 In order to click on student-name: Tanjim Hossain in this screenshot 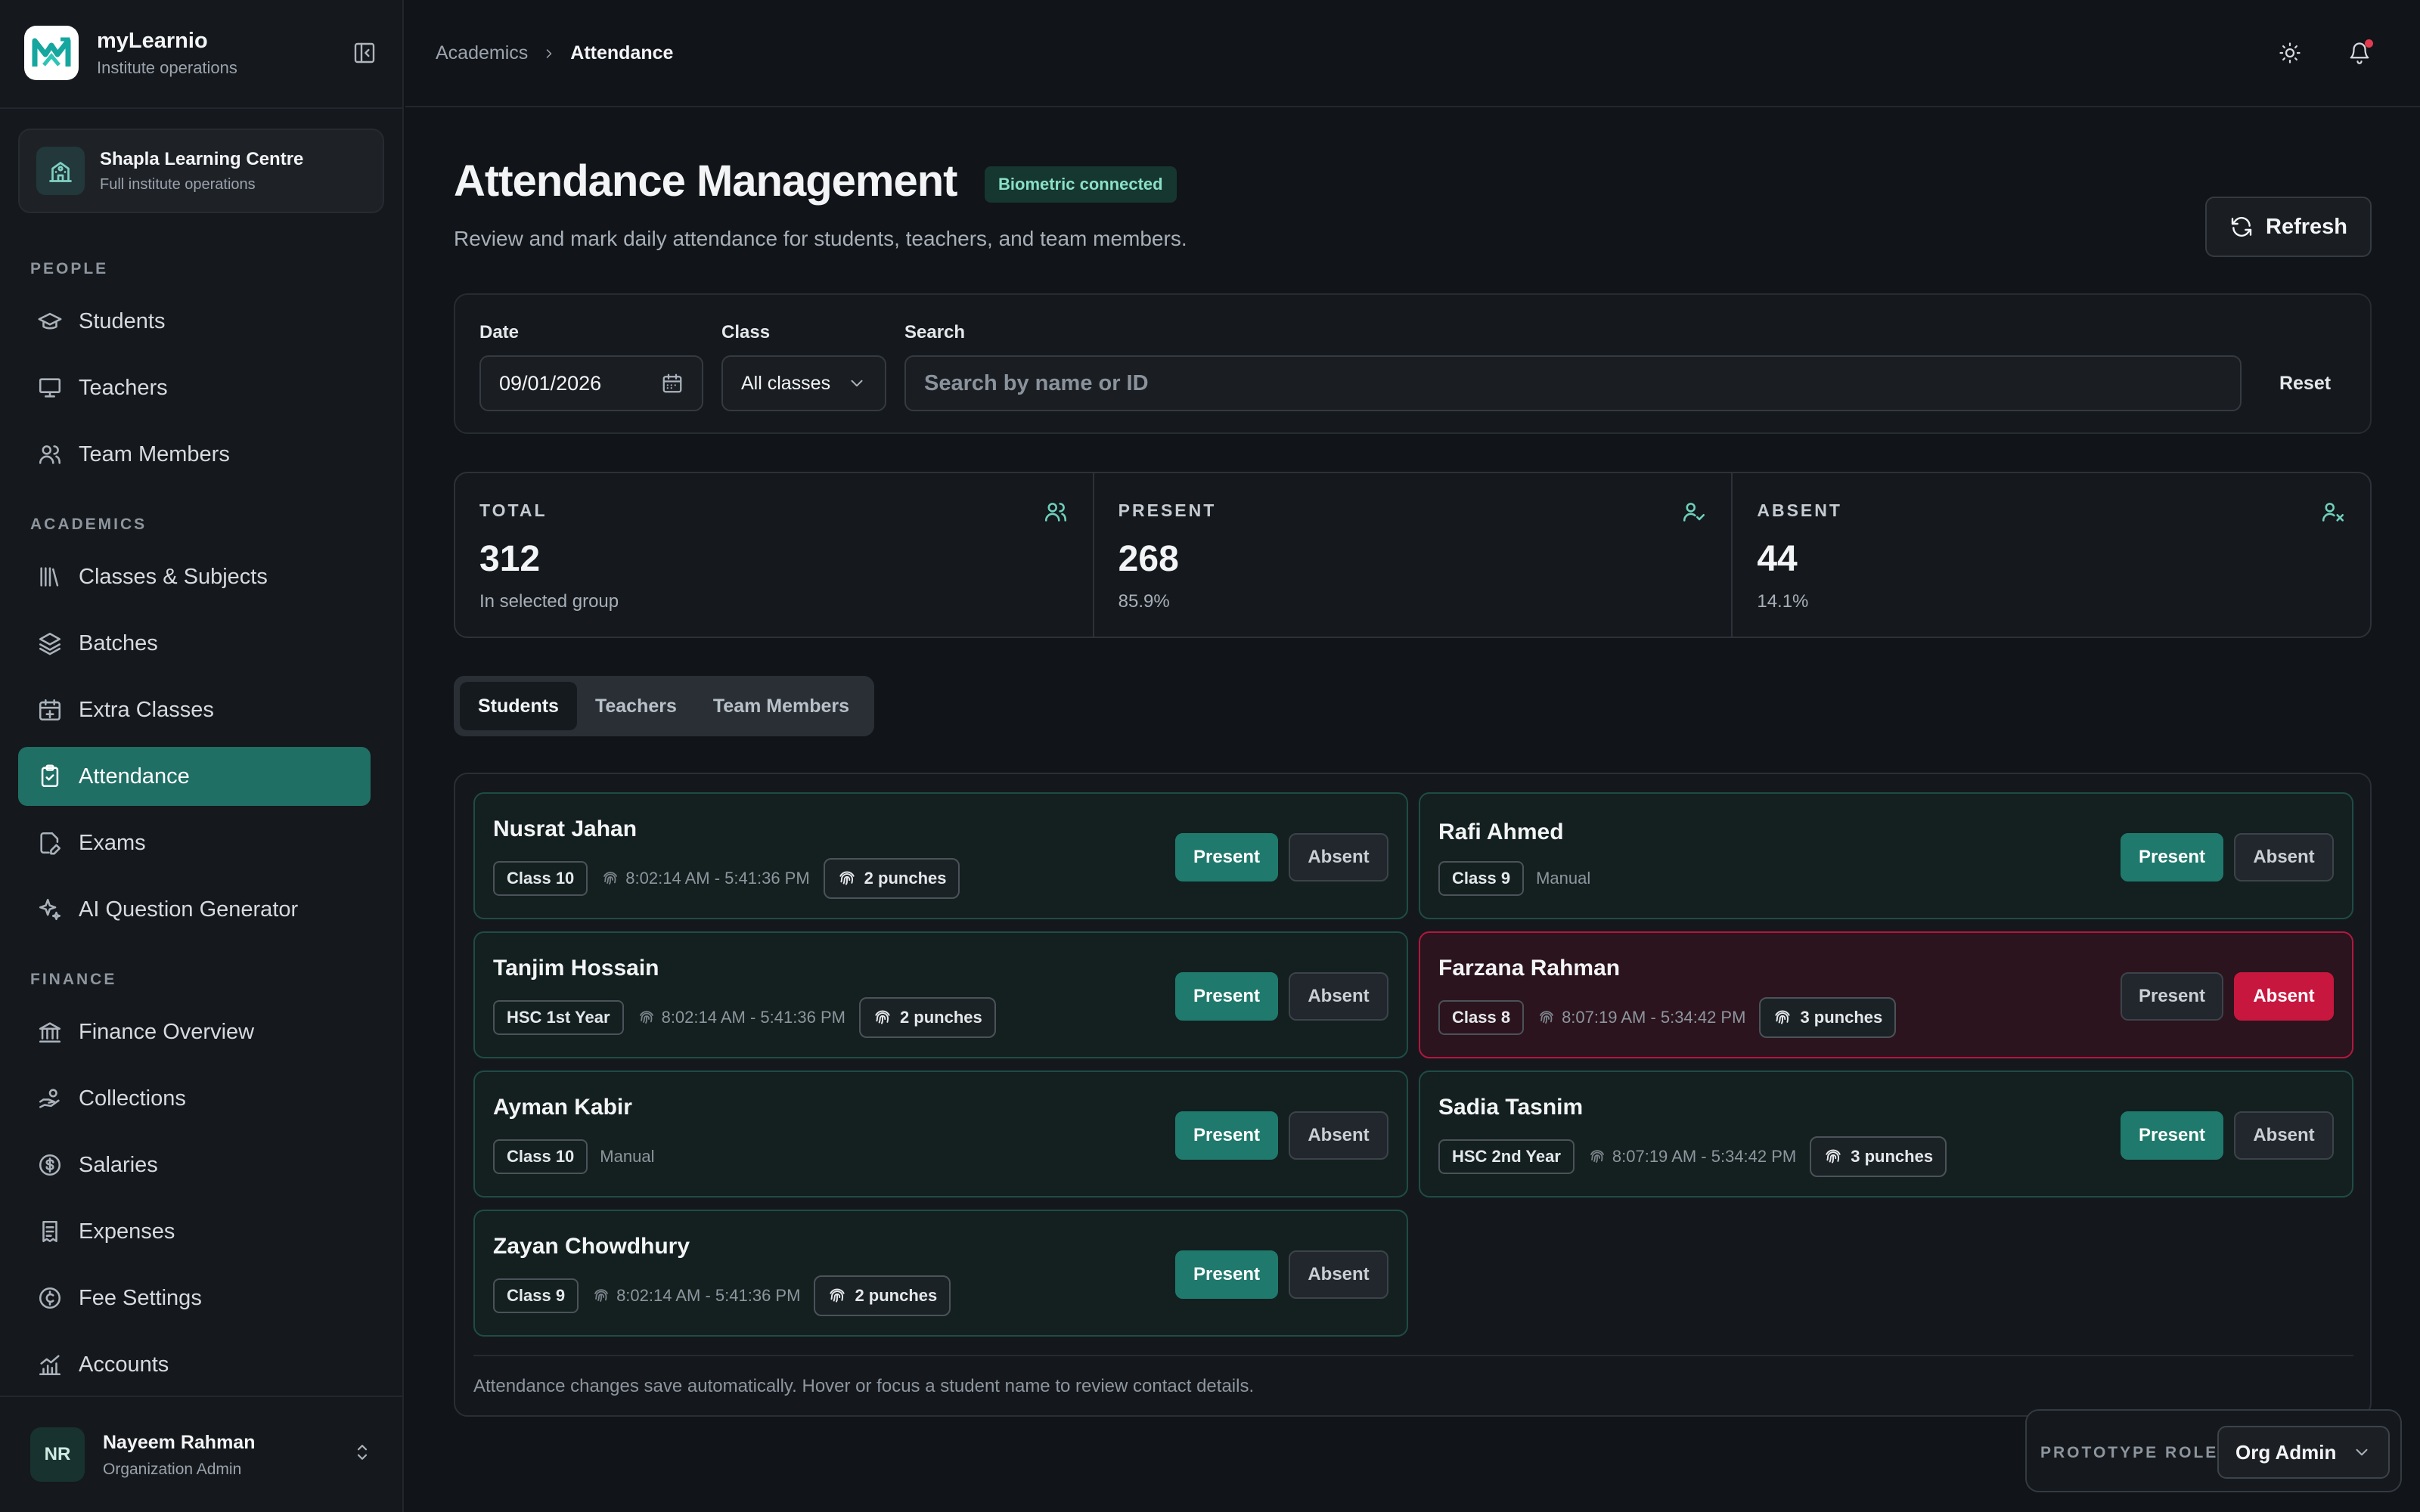, I will do `click(576, 969)`.